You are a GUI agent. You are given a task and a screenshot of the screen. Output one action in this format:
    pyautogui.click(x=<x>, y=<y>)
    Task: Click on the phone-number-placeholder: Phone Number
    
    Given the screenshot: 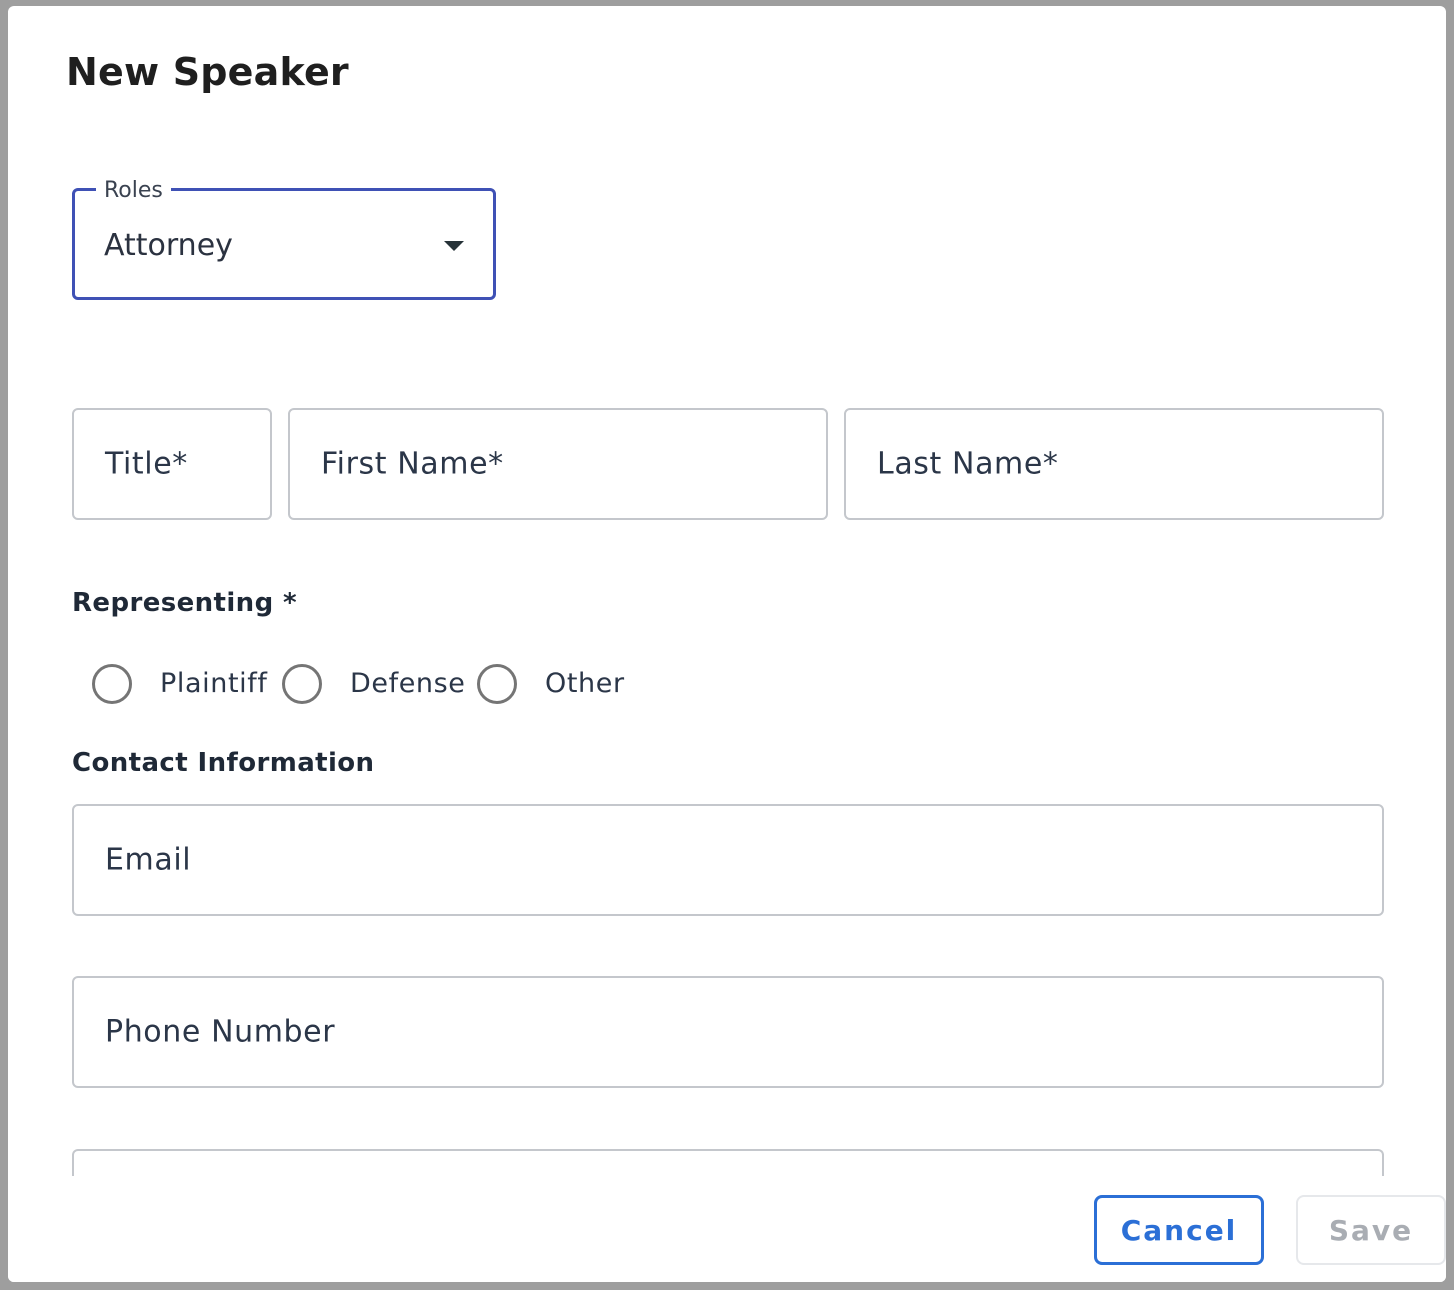 What is the action you would take?
    pyautogui.click(x=220, y=1032)
    